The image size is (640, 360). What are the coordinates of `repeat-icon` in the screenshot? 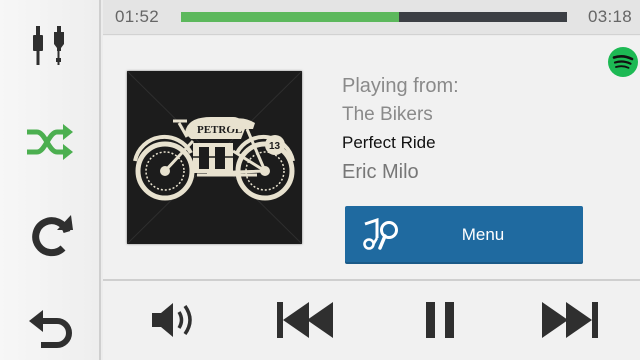 It's located at (52, 236).